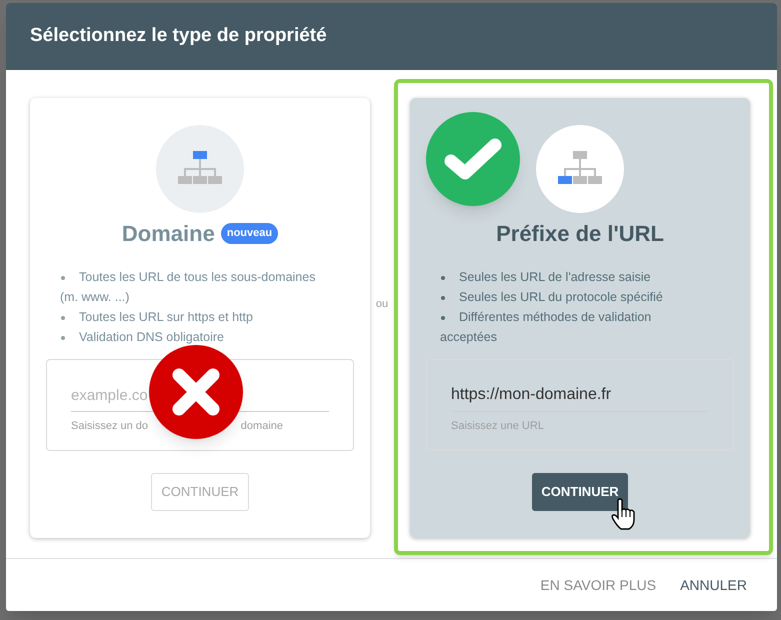 Image resolution: width=781 pixels, height=620 pixels. What do you see at coordinates (473, 159) in the screenshot?
I see `checkmark-icon` at bounding box center [473, 159].